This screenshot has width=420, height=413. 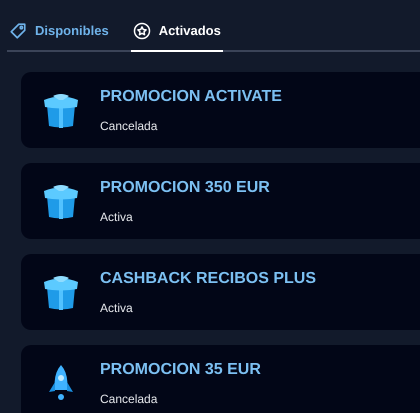 What do you see at coordinates (176, 36) in the screenshot?
I see `tab: Activados` at bounding box center [176, 36].